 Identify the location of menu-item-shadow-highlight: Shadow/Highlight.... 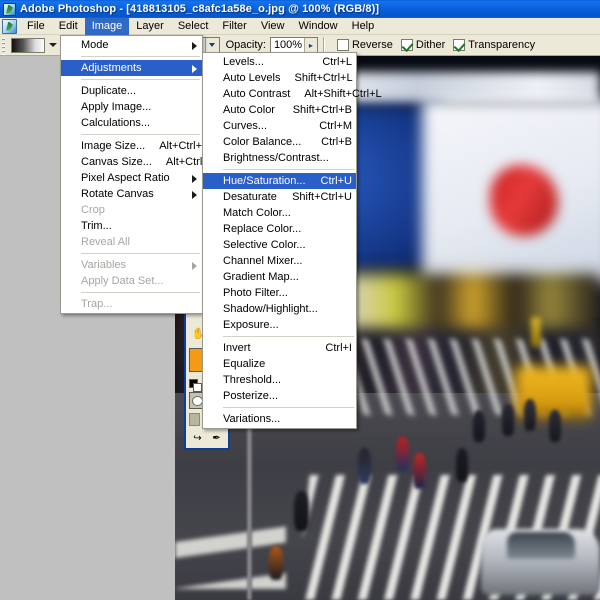
(279, 309).